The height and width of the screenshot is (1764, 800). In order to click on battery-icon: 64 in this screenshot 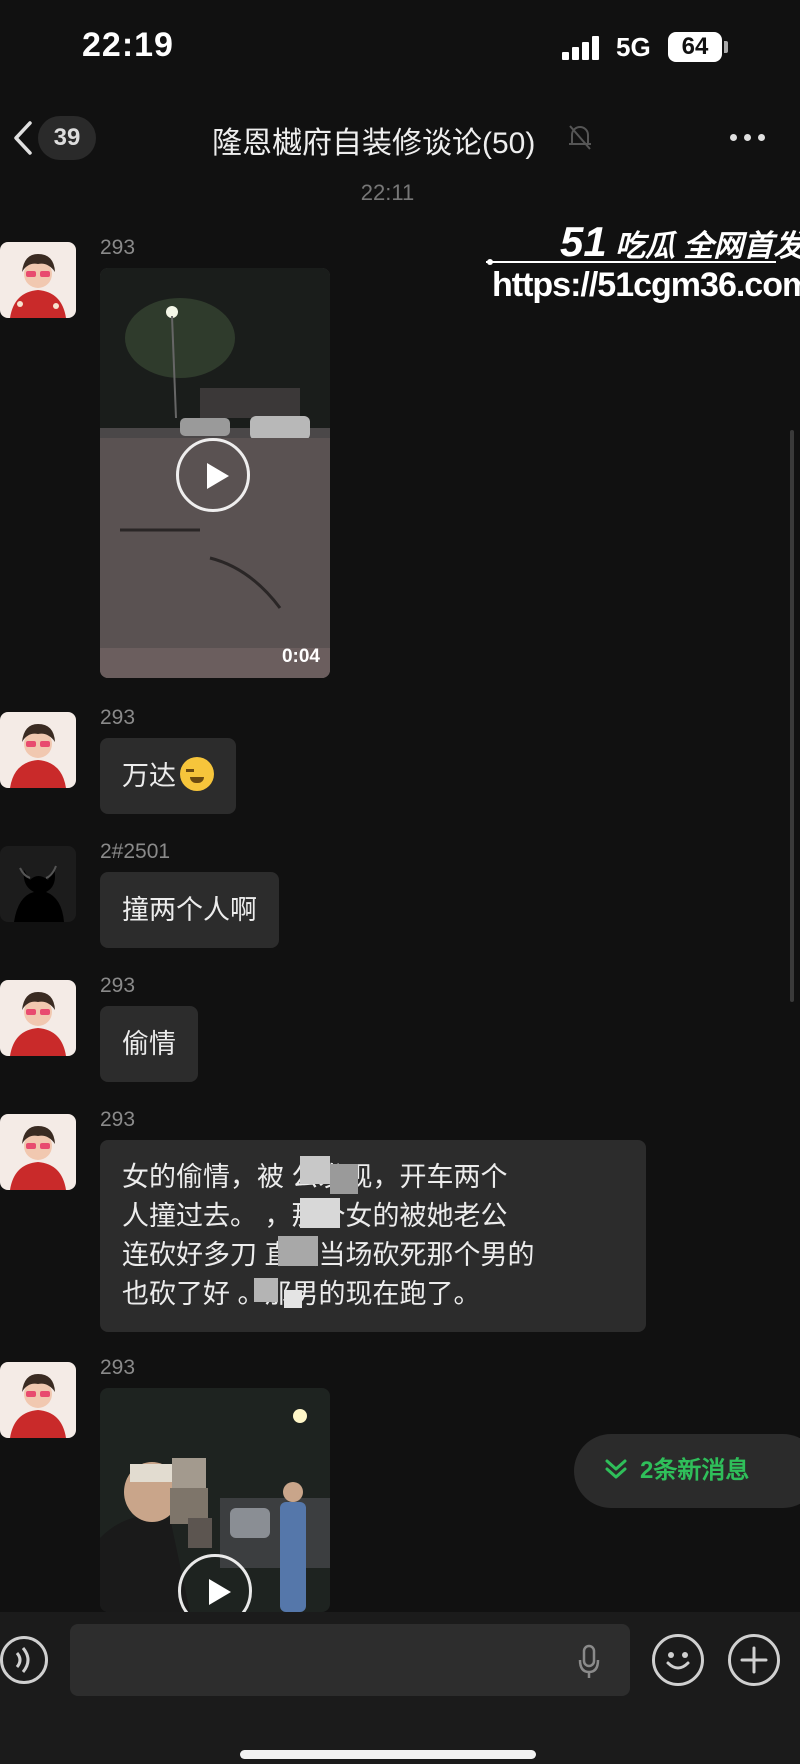, I will do `click(695, 47)`.